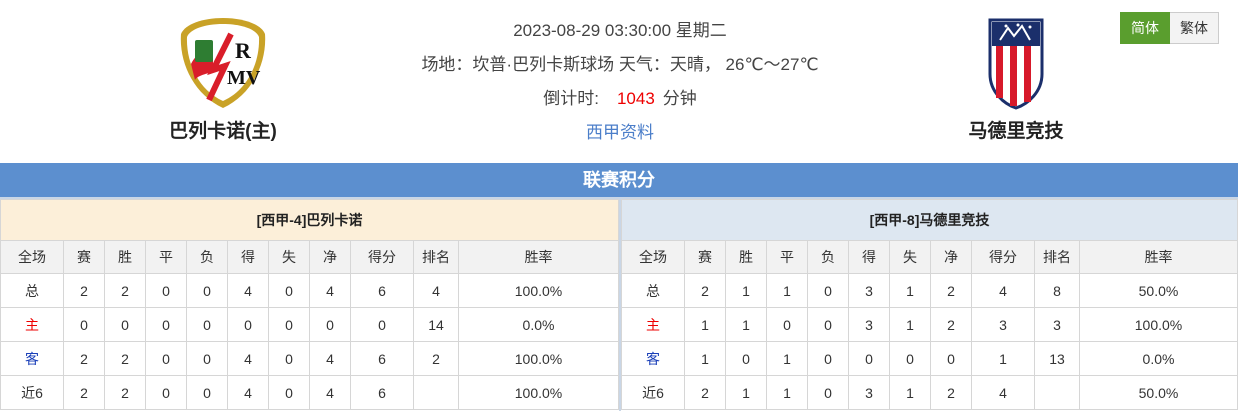 The height and width of the screenshot is (411, 1238). I want to click on table-cell: 14, so click(436, 324).